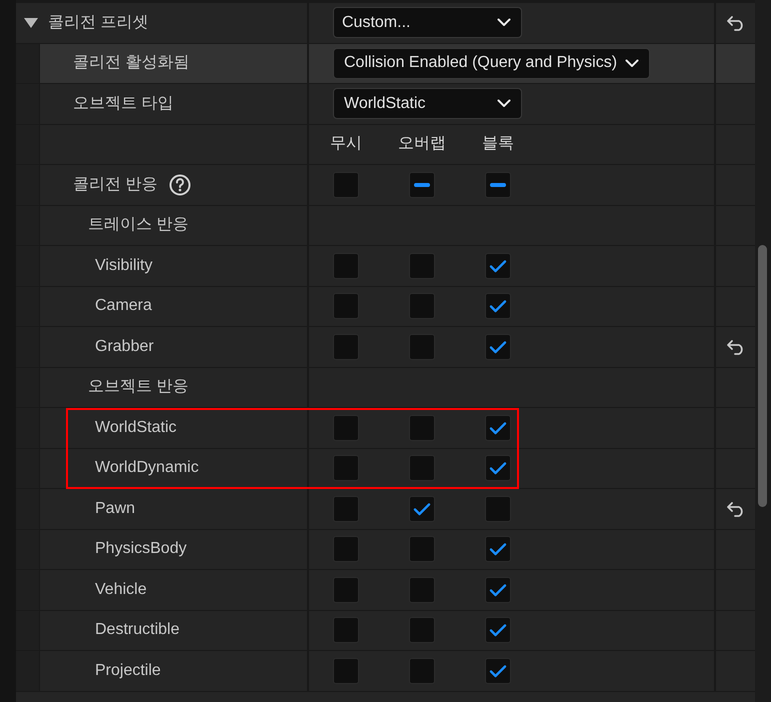 This screenshot has height=702, width=771. Describe the element at coordinates (115, 184) in the screenshot. I see `property-label: 콜리전 반응` at that location.